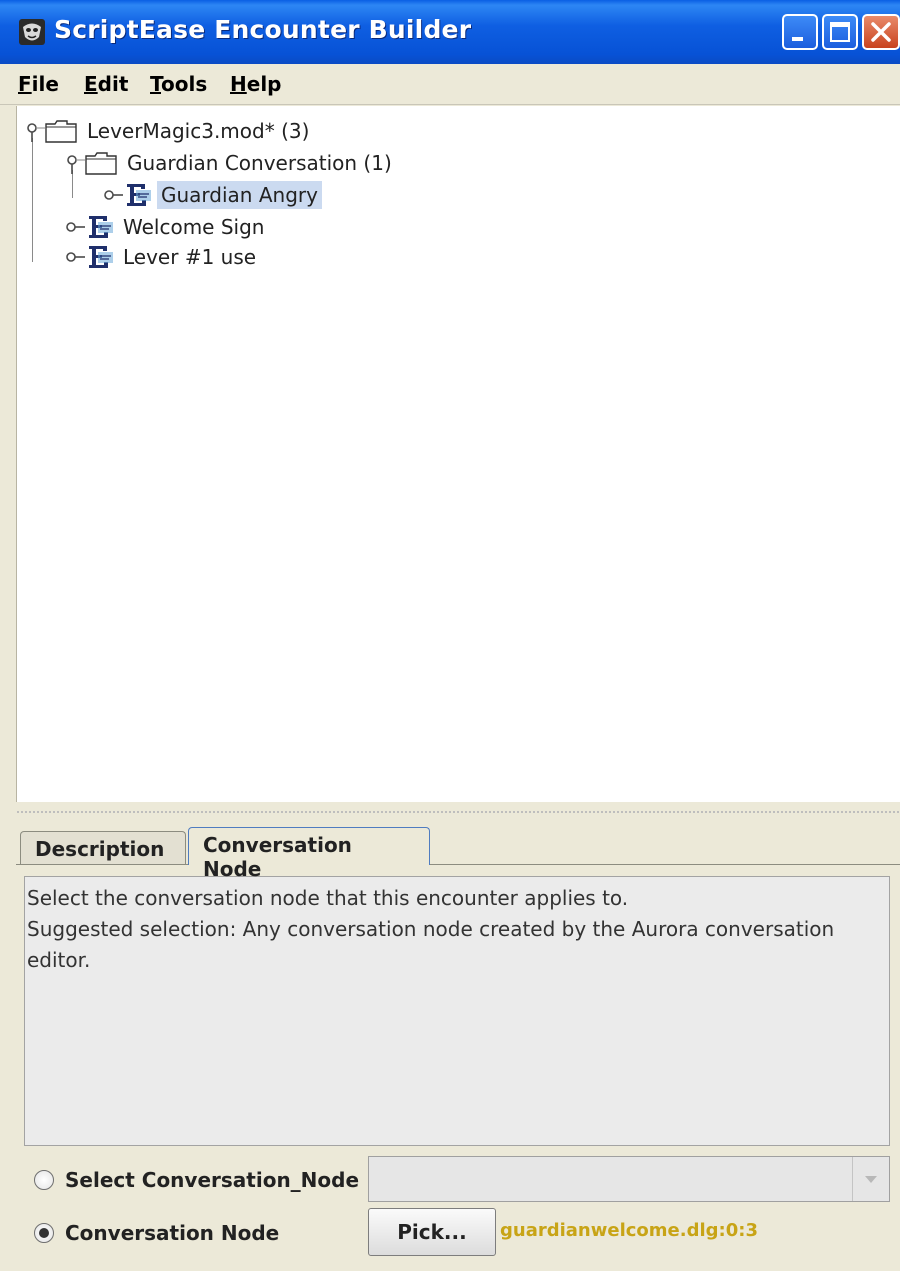 Image resolution: width=900 pixels, height=1271 pixels. Describe the element at coordinates (172, 1233) in the screenshot. I see `conversation-node-label: Conversation Node` at that location.